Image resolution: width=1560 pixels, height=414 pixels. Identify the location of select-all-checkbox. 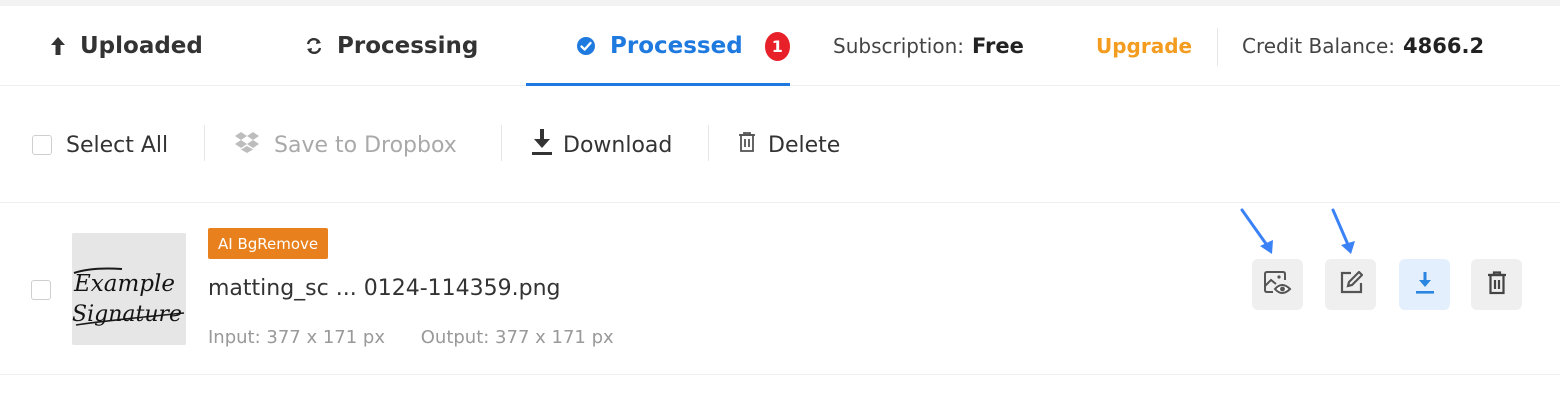
(42, 145).